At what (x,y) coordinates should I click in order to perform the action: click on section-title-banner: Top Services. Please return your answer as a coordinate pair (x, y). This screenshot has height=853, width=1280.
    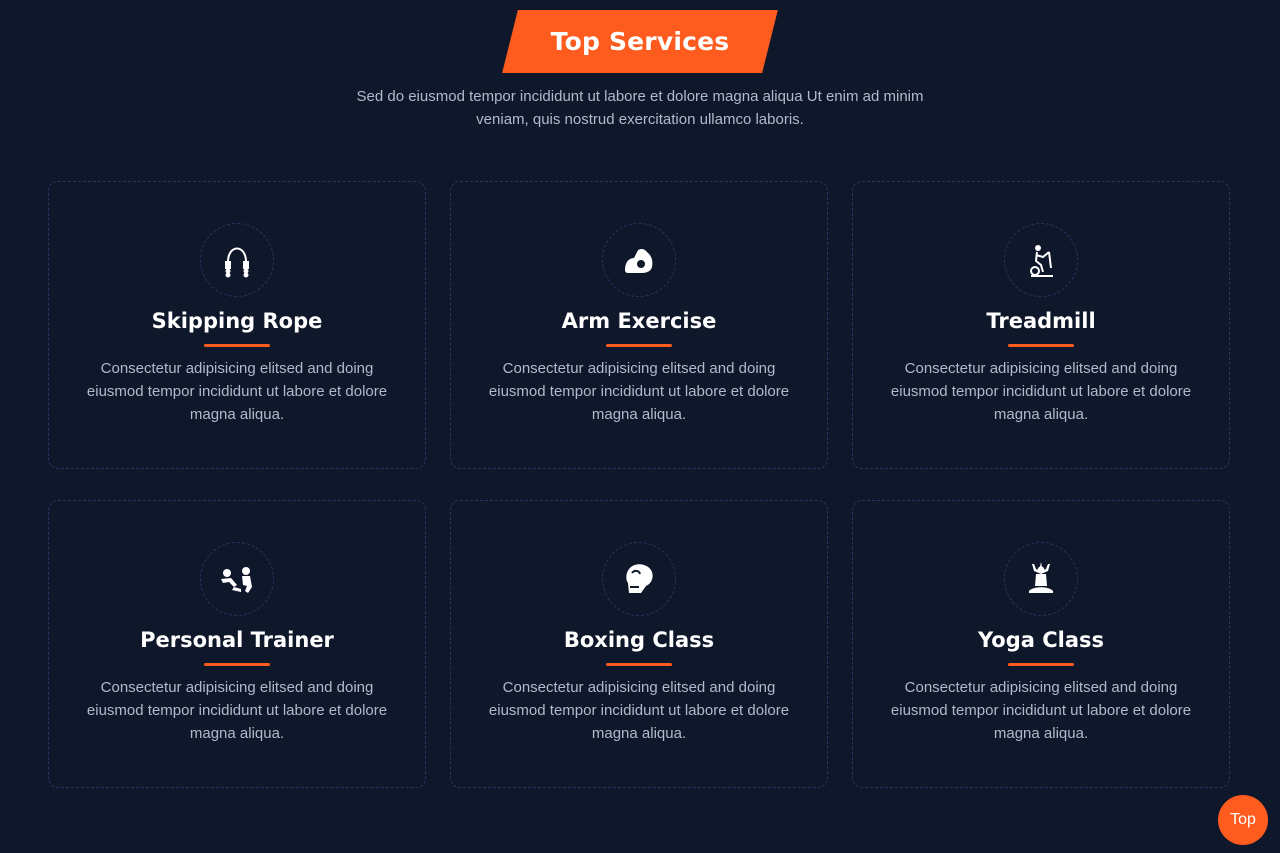
    Looking at the image, I should click on (640, 41).